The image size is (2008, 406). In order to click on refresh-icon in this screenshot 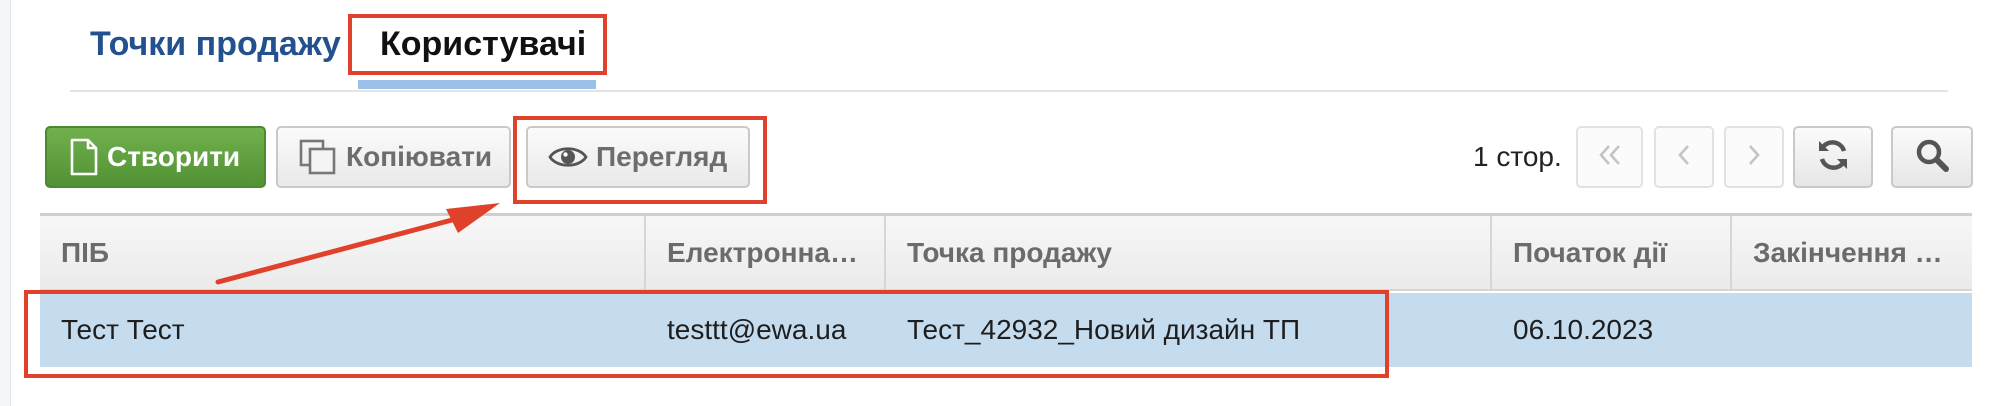, I will do `click(1833, 157)`.